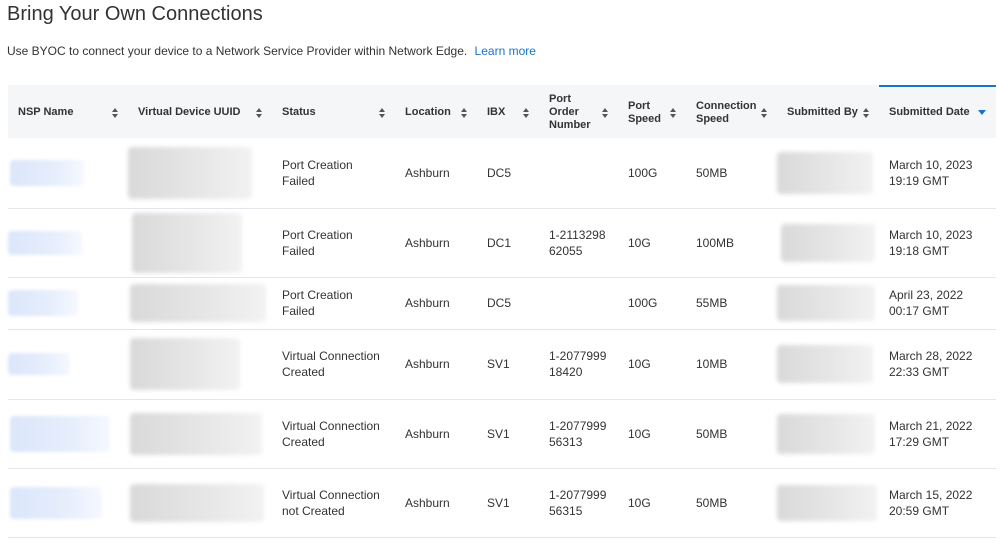 The width and height of the screenshot is (1000, 547). I want to click on date-text: March 15, 2022, so click(931, 494).